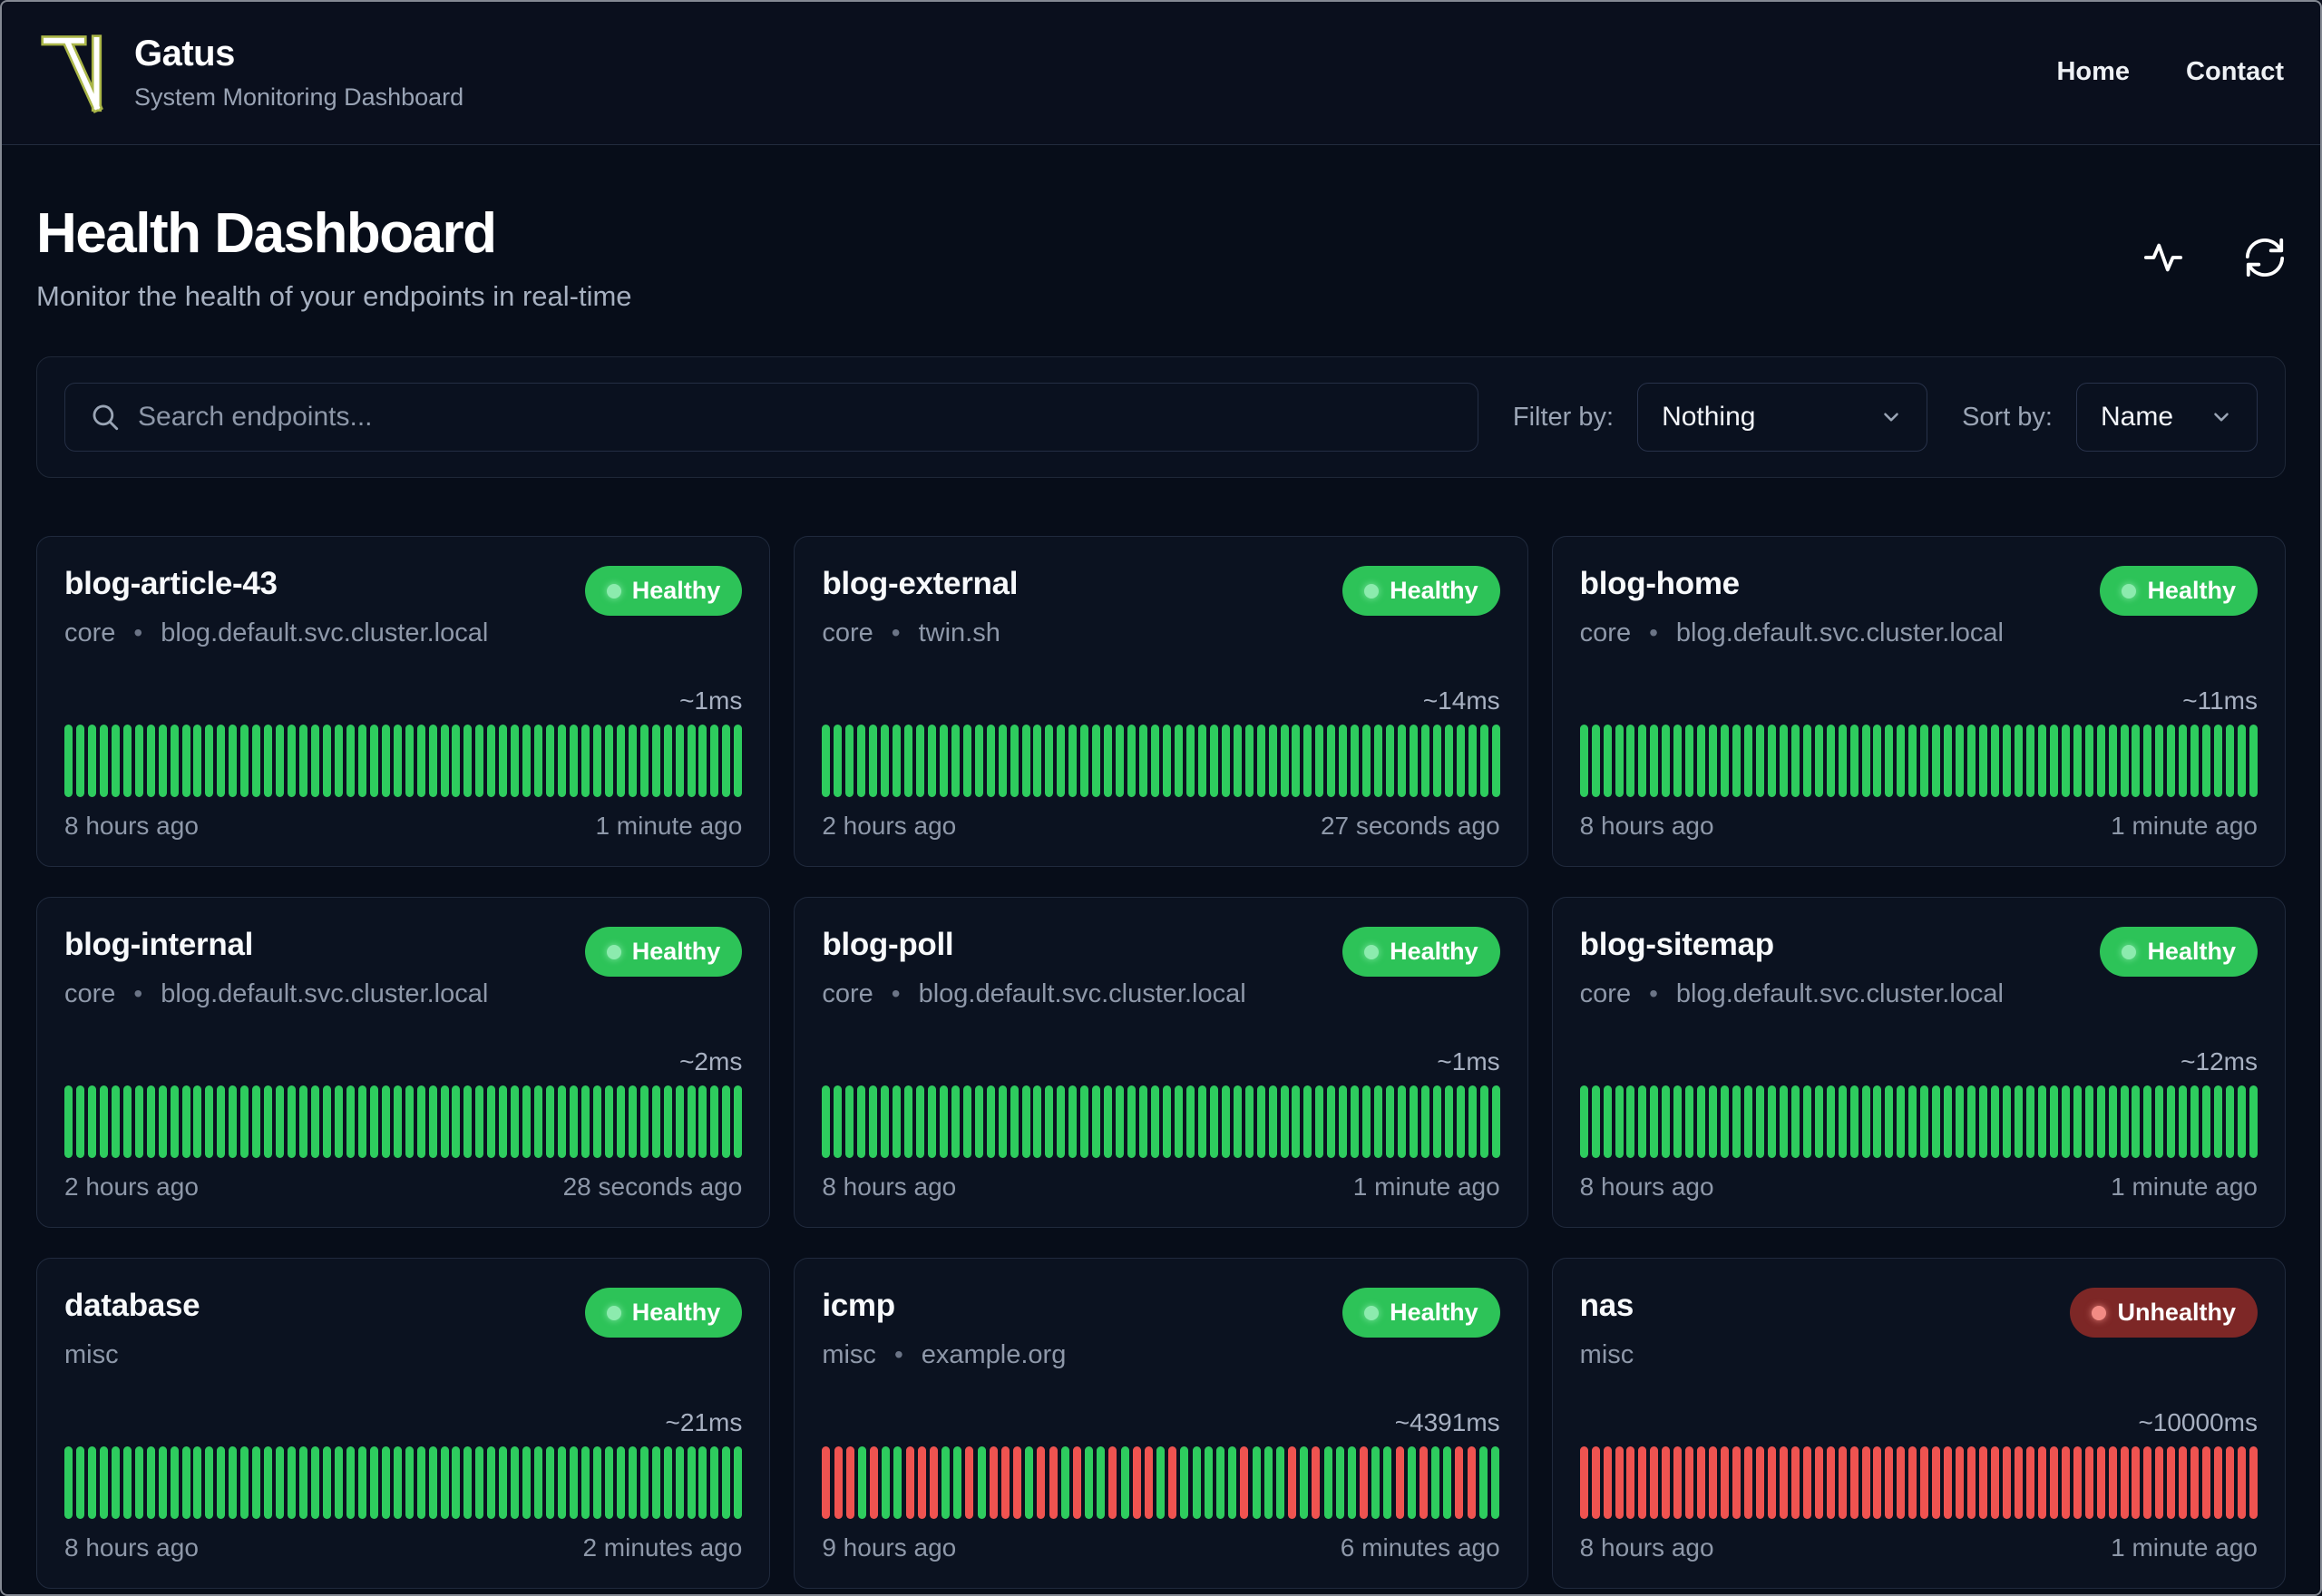 The image size is (2322, 1596). Describe the element at coordinates (2093, 72) in the screenshot. I see `nav-link-home: Home` at that location.